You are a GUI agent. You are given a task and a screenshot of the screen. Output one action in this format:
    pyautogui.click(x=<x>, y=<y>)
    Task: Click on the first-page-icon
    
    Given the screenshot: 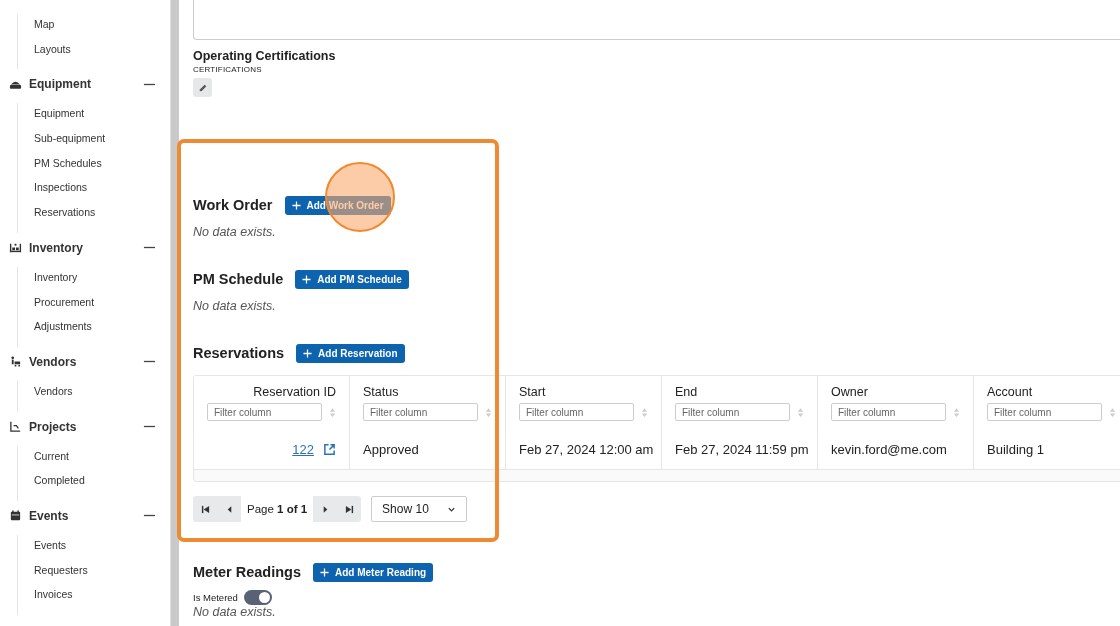 What is the action you would take?
    pyautogui.click(x=205, y=509)
    